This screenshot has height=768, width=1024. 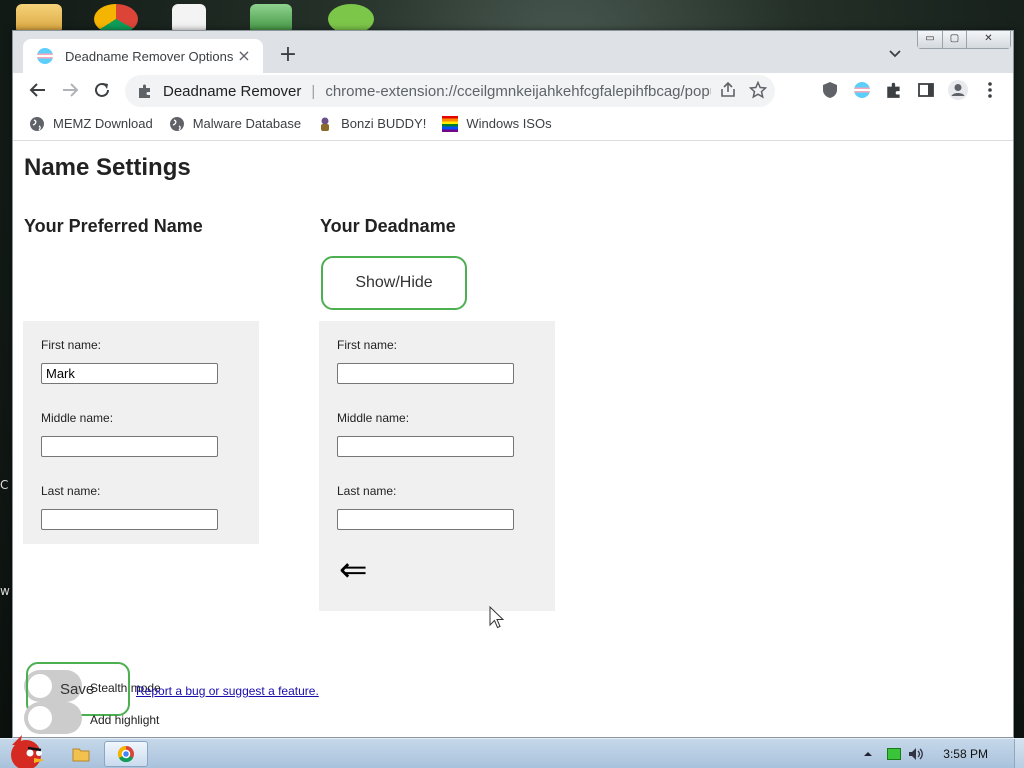 What do you see at coordinates (930, 39) in the screenshot?
I see `minimize-button: ▭` at bounding box center [930, 39].